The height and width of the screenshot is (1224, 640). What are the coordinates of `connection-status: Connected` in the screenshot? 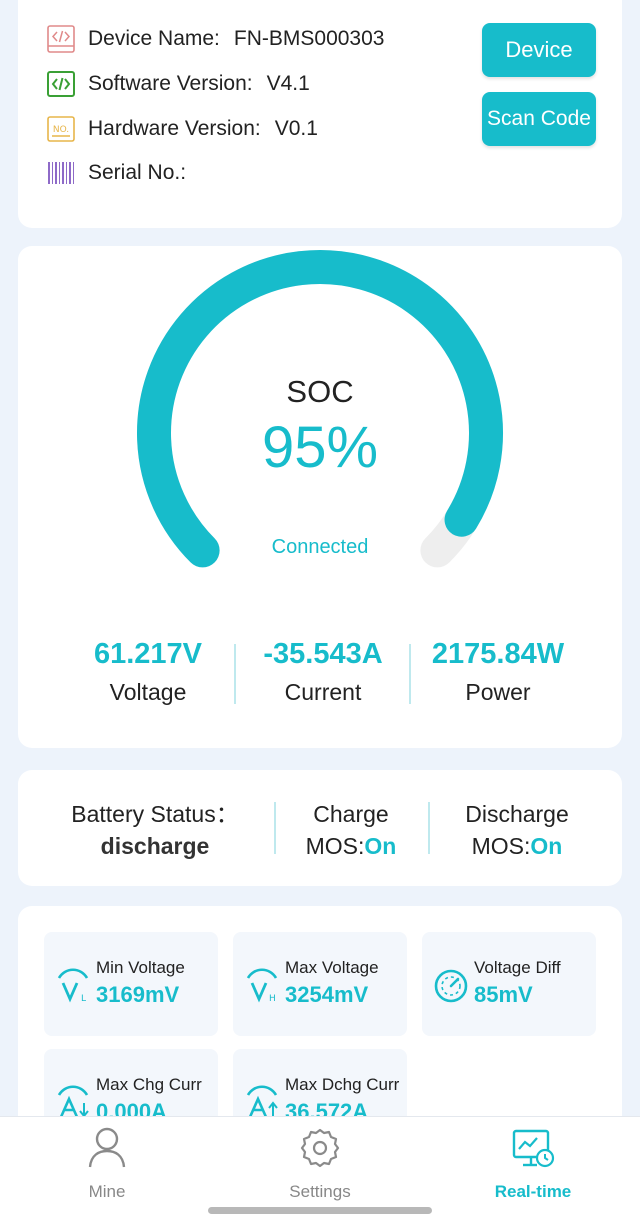 It's located at (320, 547).